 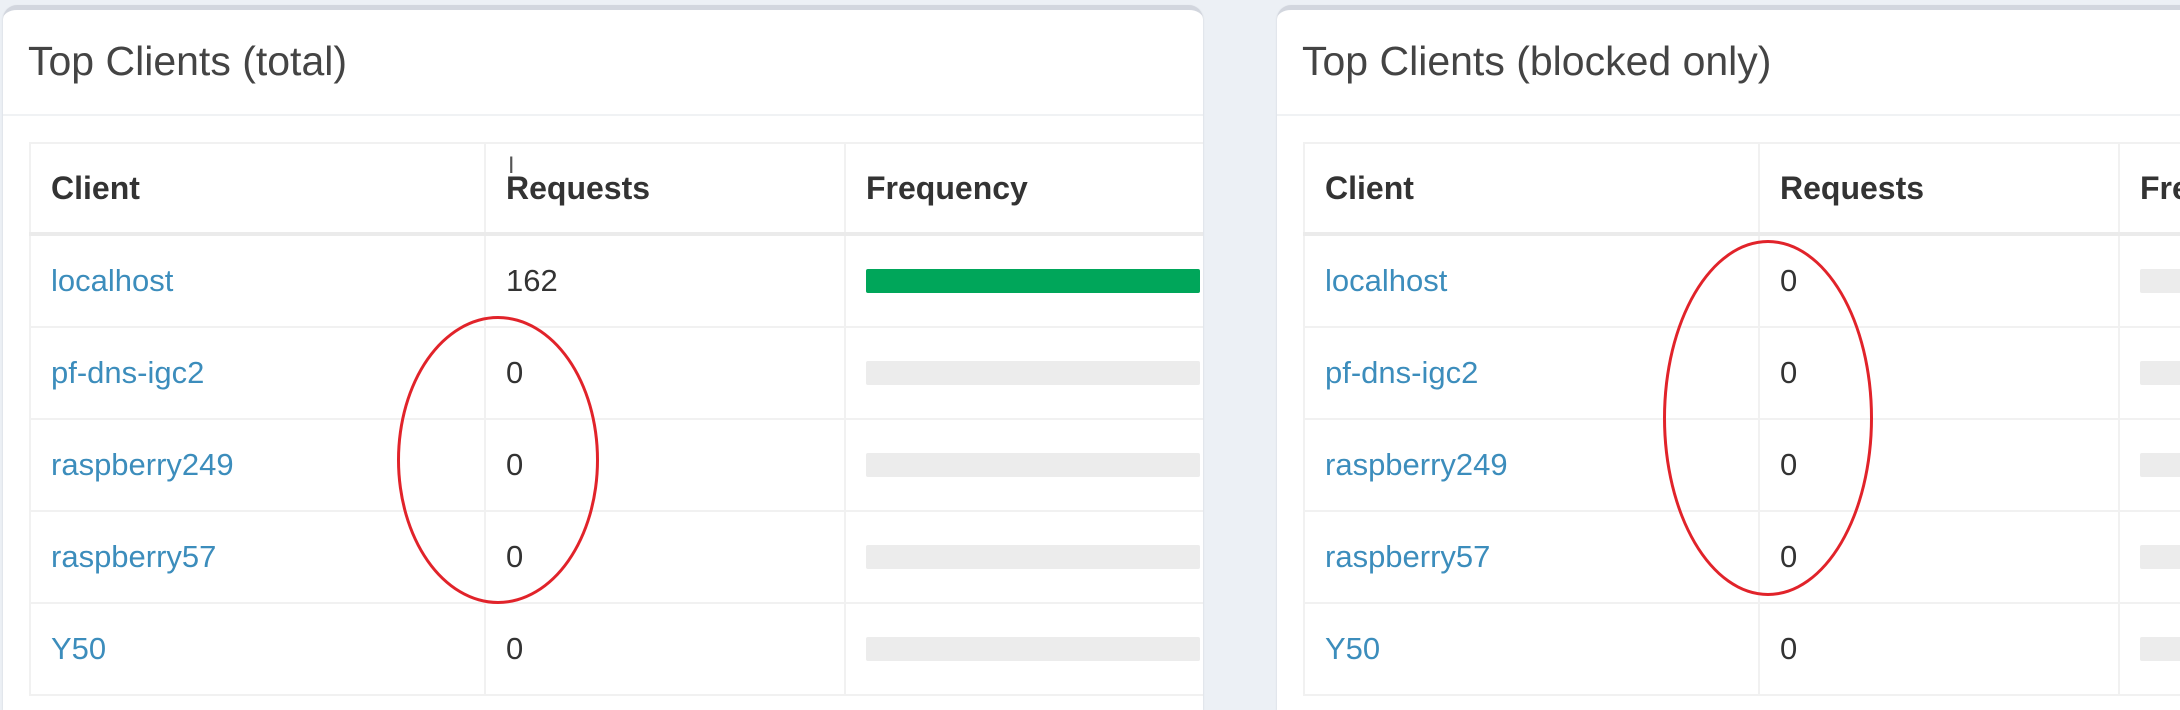 I want to click on requests-cell: 162, so click(x=665, y=280).